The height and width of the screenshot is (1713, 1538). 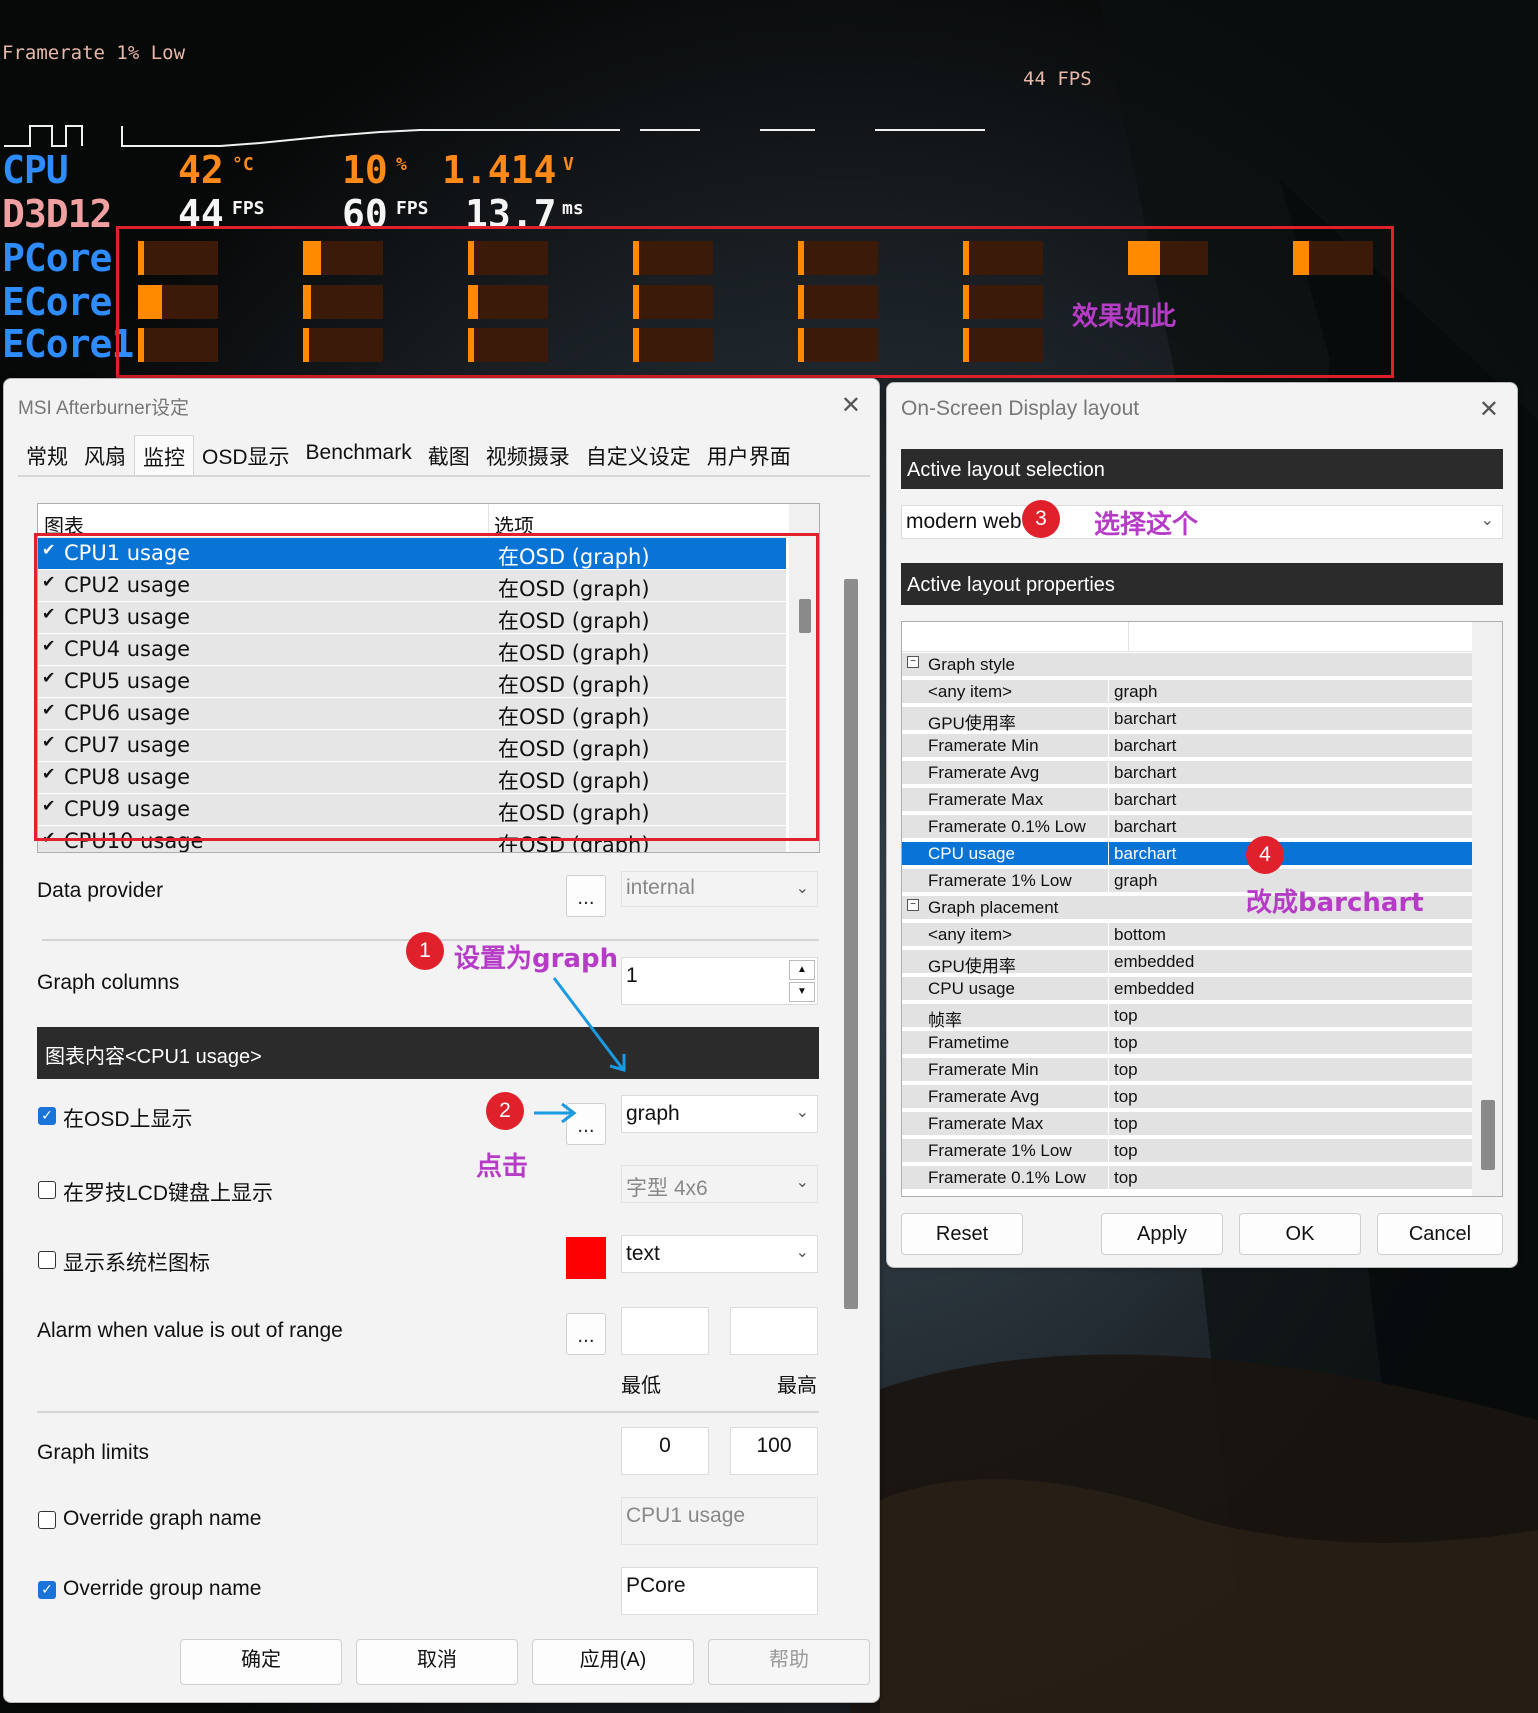 What do you see at coordinates (1440, 1234) in the screenshot?
I see `cancel-button: Cancel` at bounding box center [1440, 1234].